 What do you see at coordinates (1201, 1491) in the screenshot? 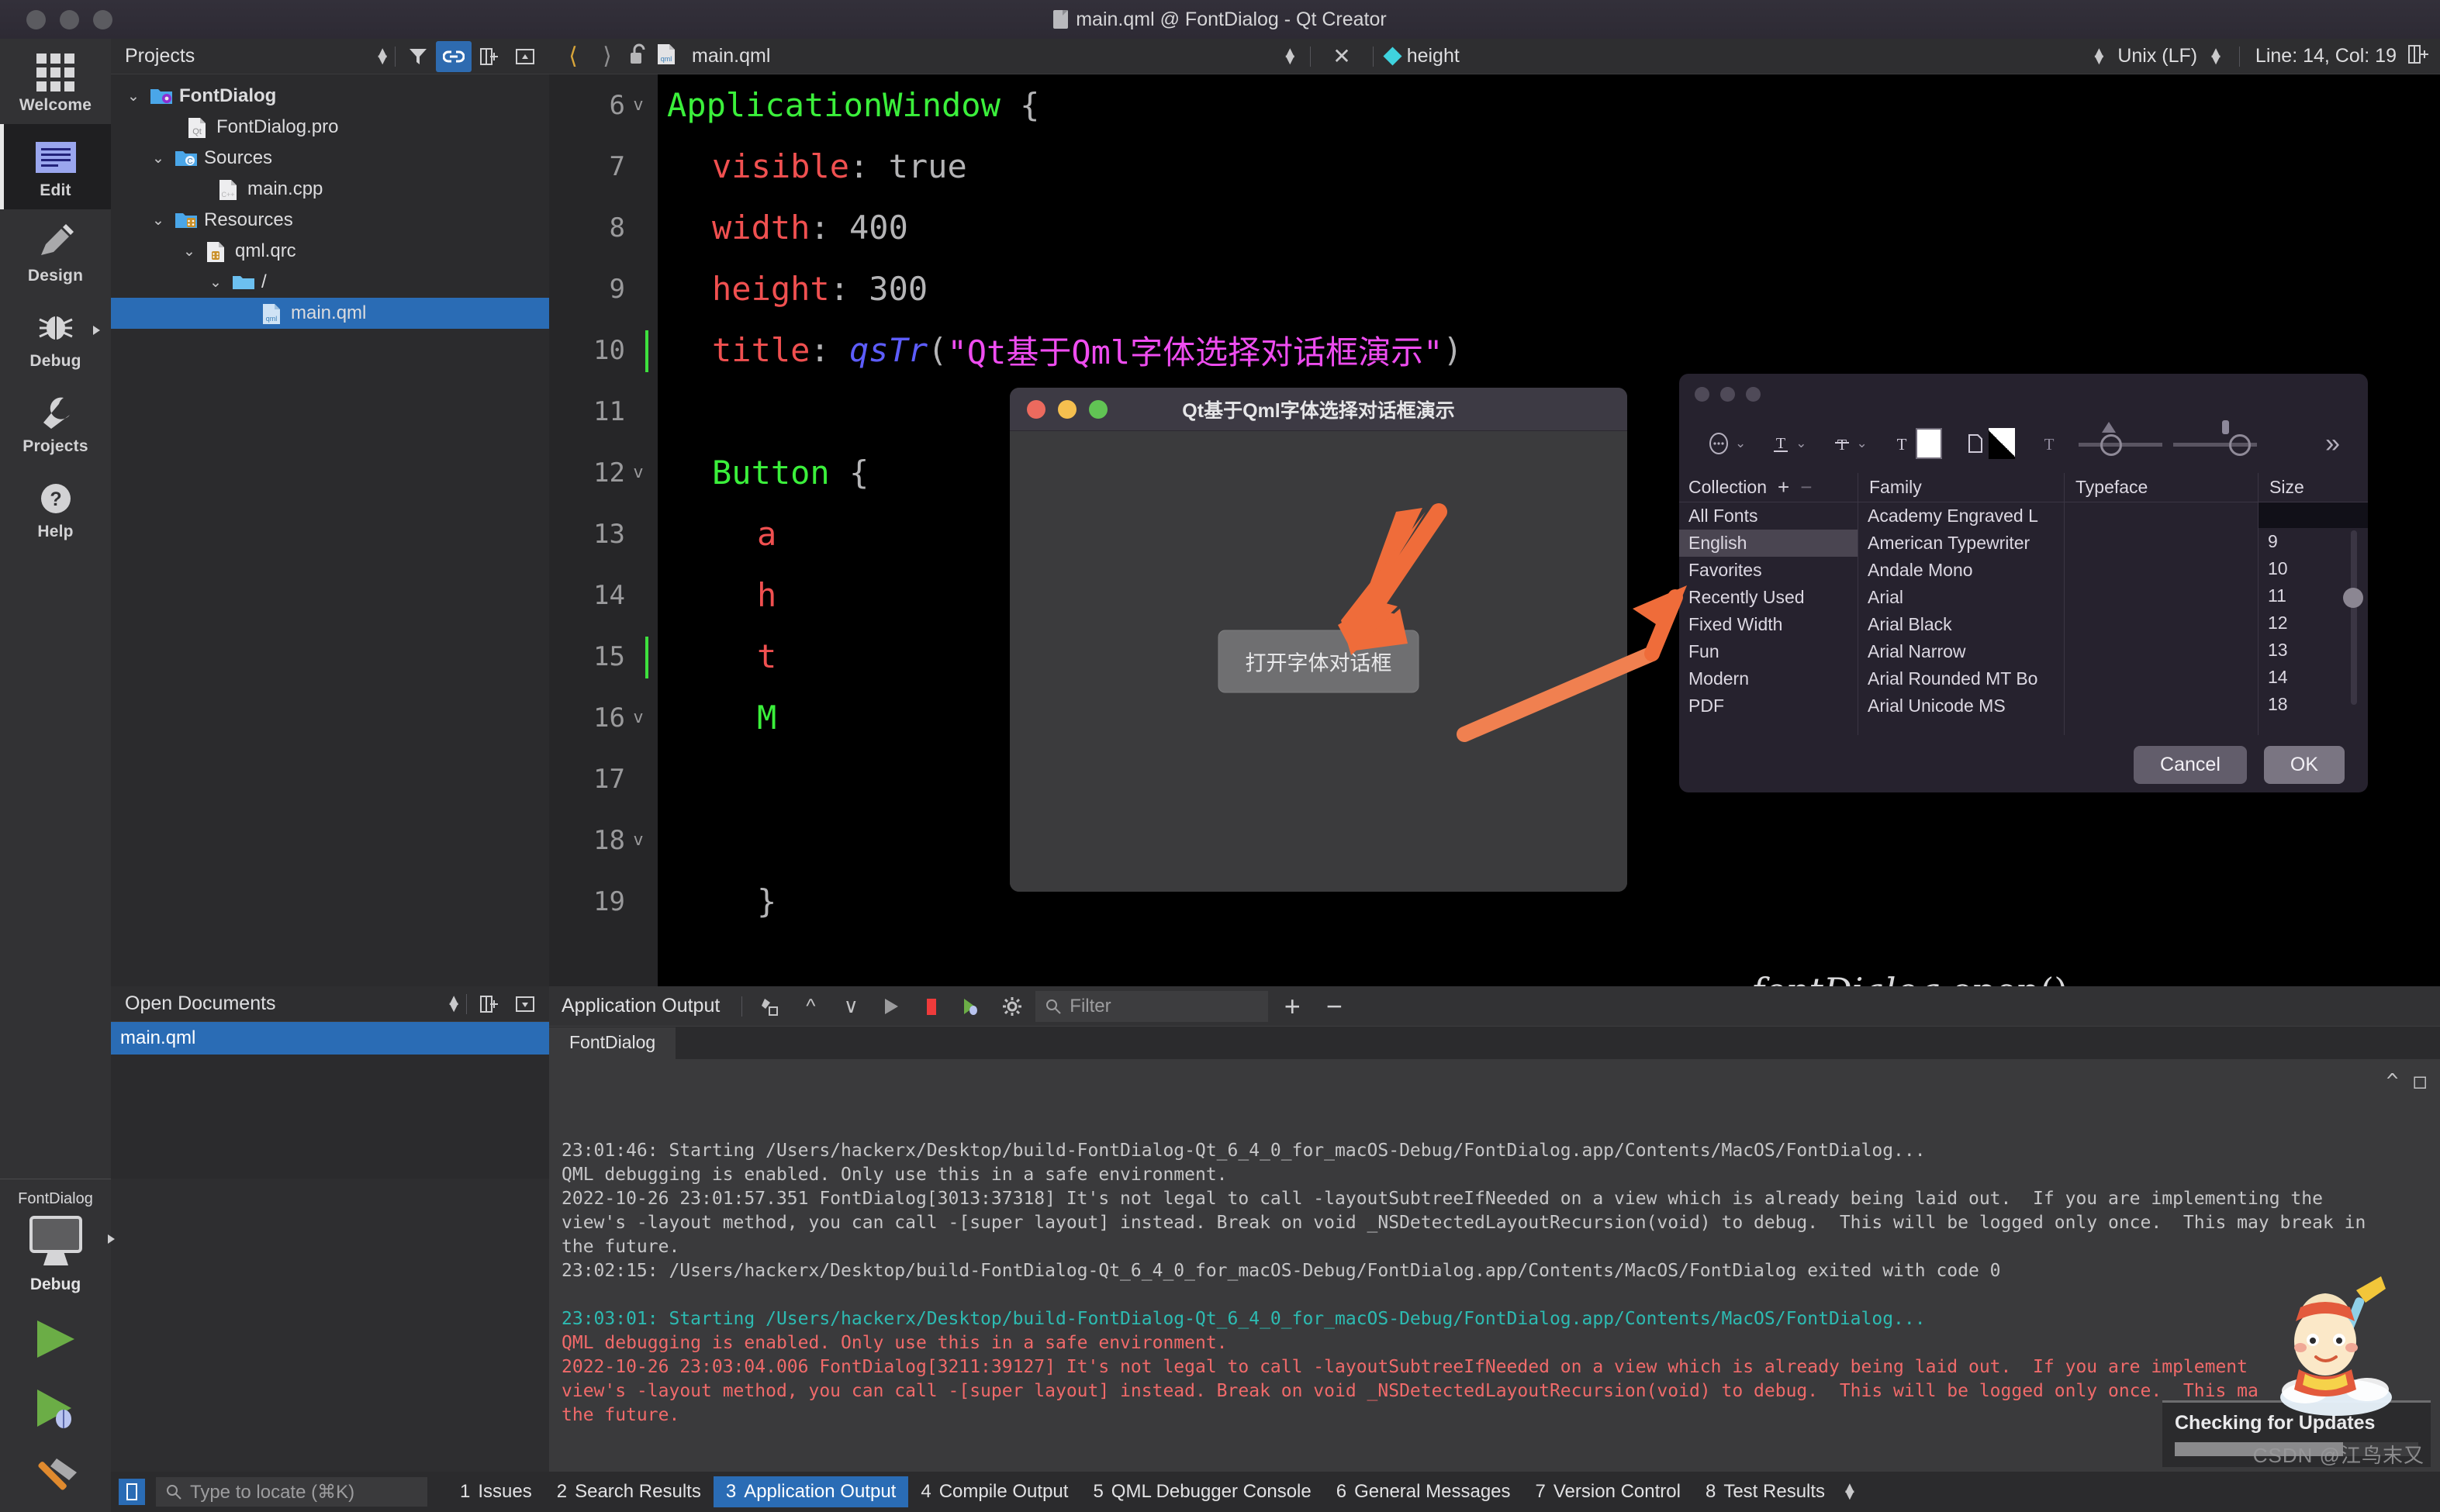
I see `status-tab-qml-debugger-console: 5 QML Debugger Console` at bounding box center [1201, 1491].